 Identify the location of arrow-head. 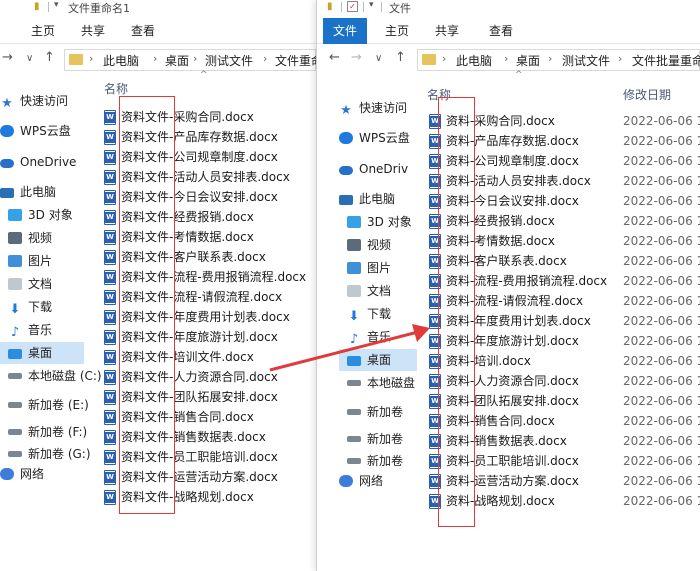
(421, 333).